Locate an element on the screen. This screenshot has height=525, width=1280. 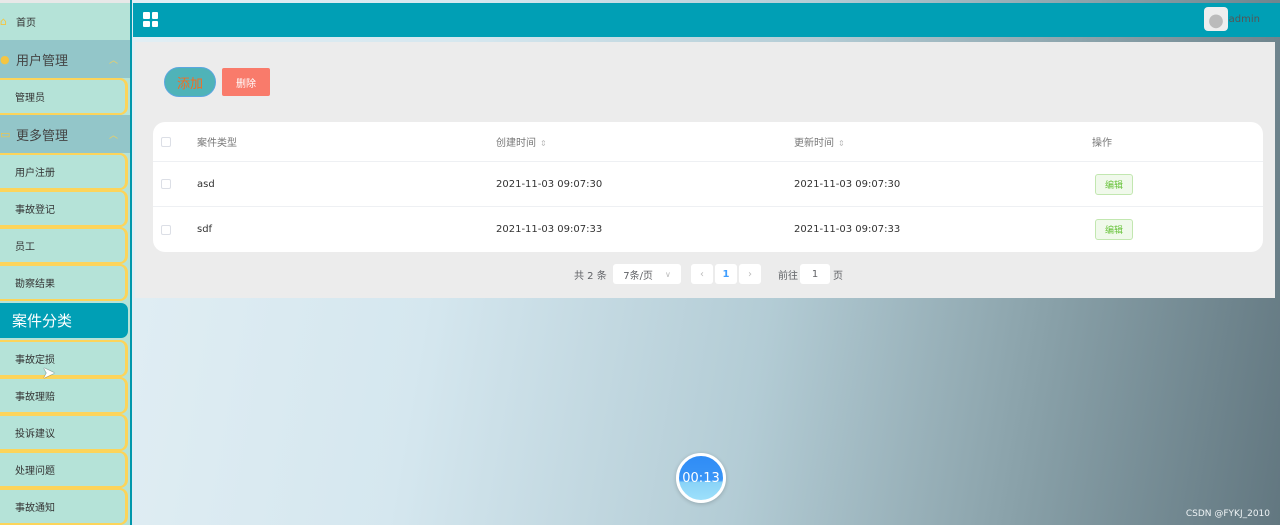
page-size-select: 7条/页 ∨ is located at coordinates (647, 274).